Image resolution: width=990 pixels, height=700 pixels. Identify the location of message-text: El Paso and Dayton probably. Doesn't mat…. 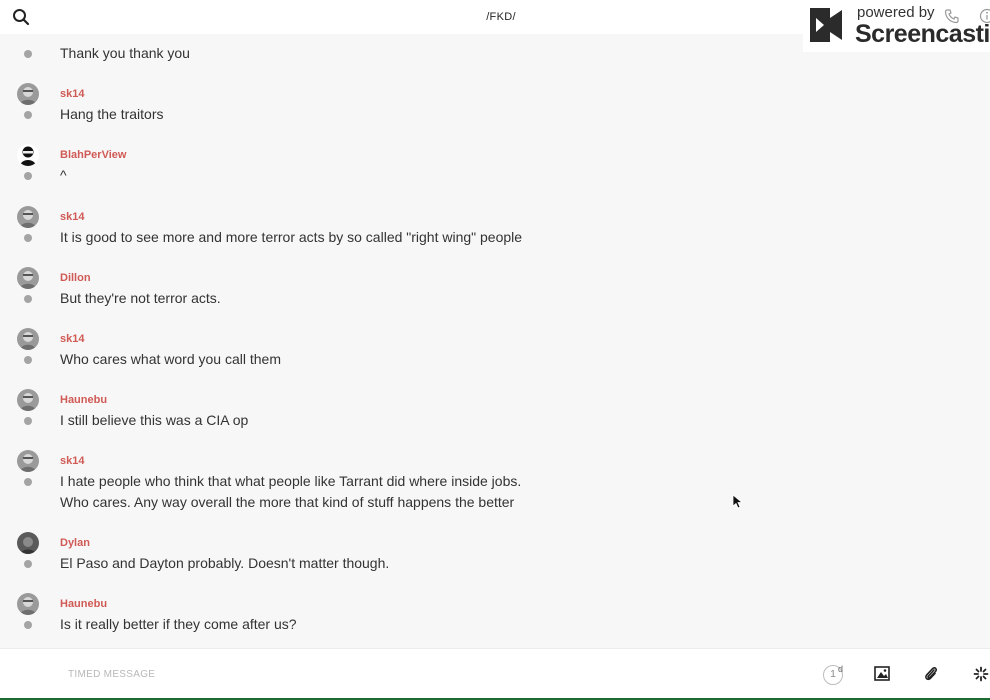
(225, 563).